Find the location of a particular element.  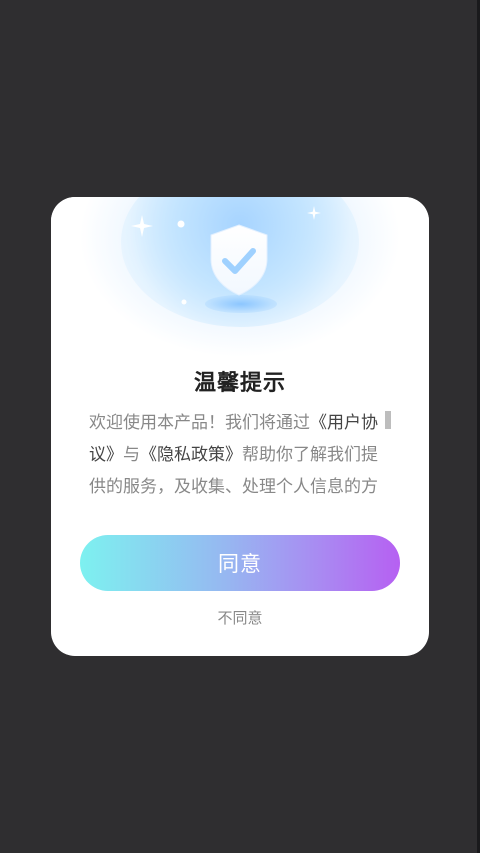

body-text-connector: 与 is located at coordinates (131, 455).